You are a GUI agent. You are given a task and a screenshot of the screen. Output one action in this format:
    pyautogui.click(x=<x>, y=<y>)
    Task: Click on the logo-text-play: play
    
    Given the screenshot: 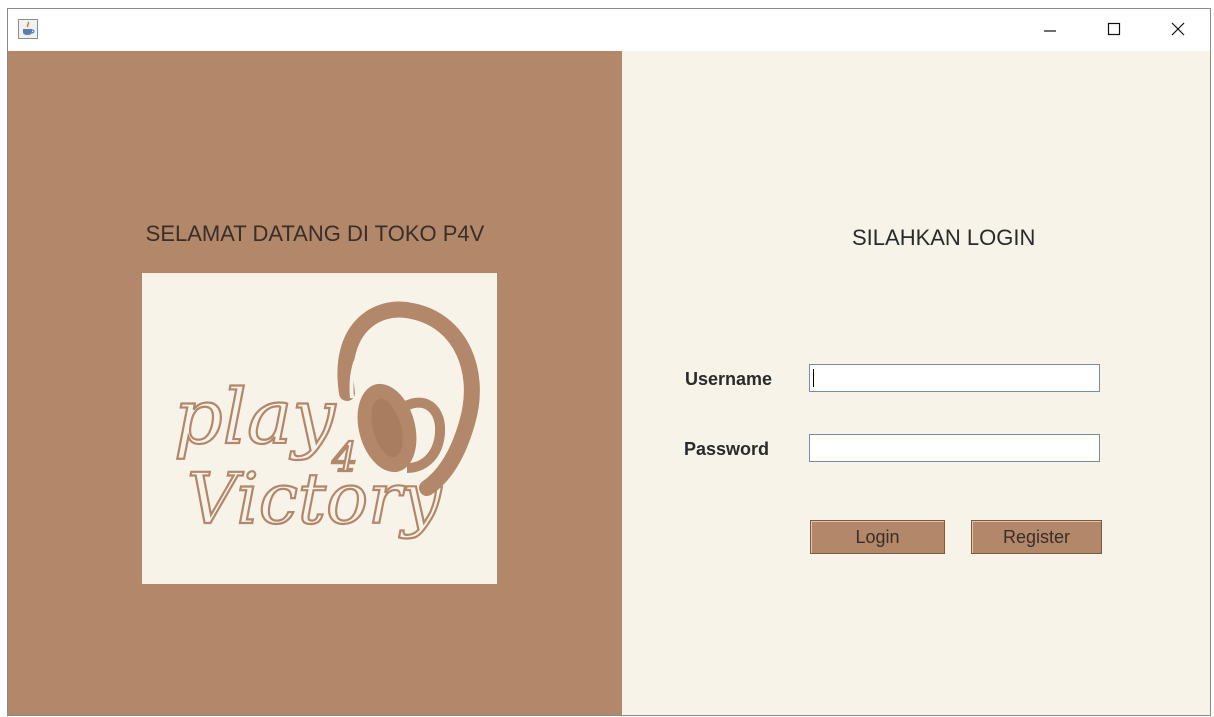 What is the action you would take?
    pyautogui.click(x=255, y=416)
    